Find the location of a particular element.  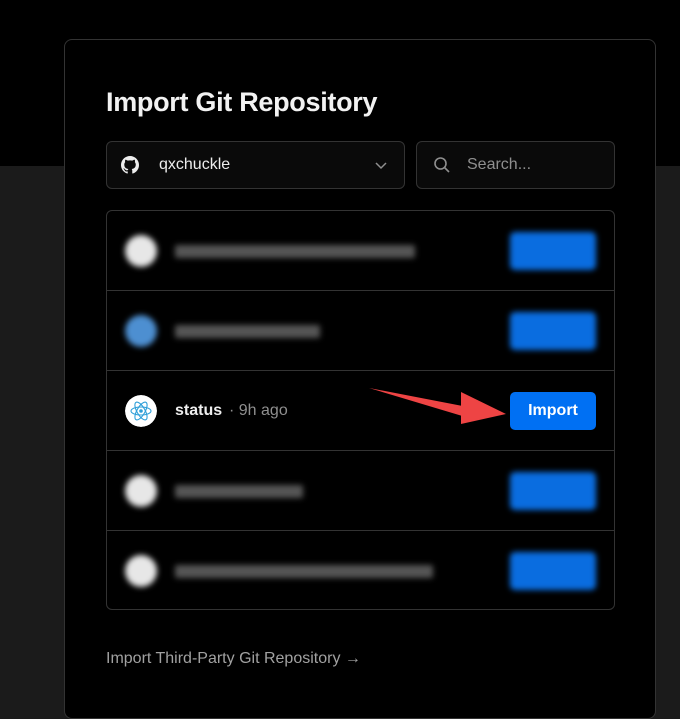

repository-row: status · 9h ago Import is located at coordinates (360, 411).